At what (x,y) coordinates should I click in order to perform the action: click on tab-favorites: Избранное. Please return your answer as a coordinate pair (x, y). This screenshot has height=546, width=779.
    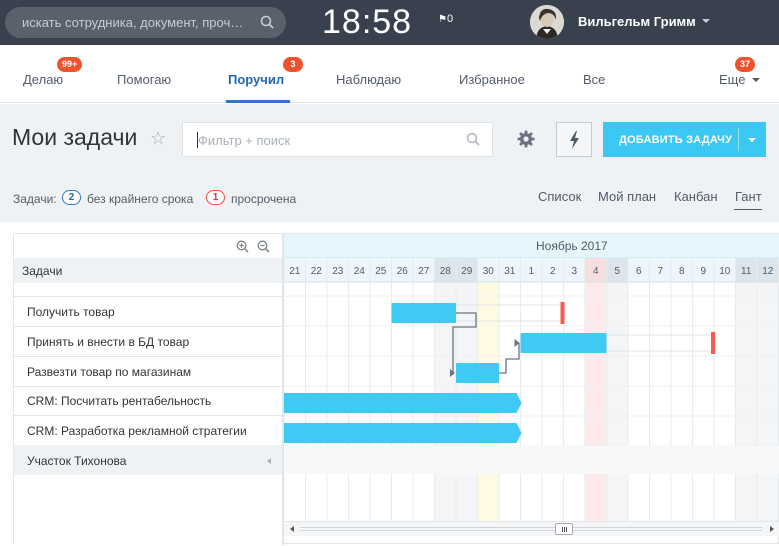
    Looking at the image, I should click on (492, 79).